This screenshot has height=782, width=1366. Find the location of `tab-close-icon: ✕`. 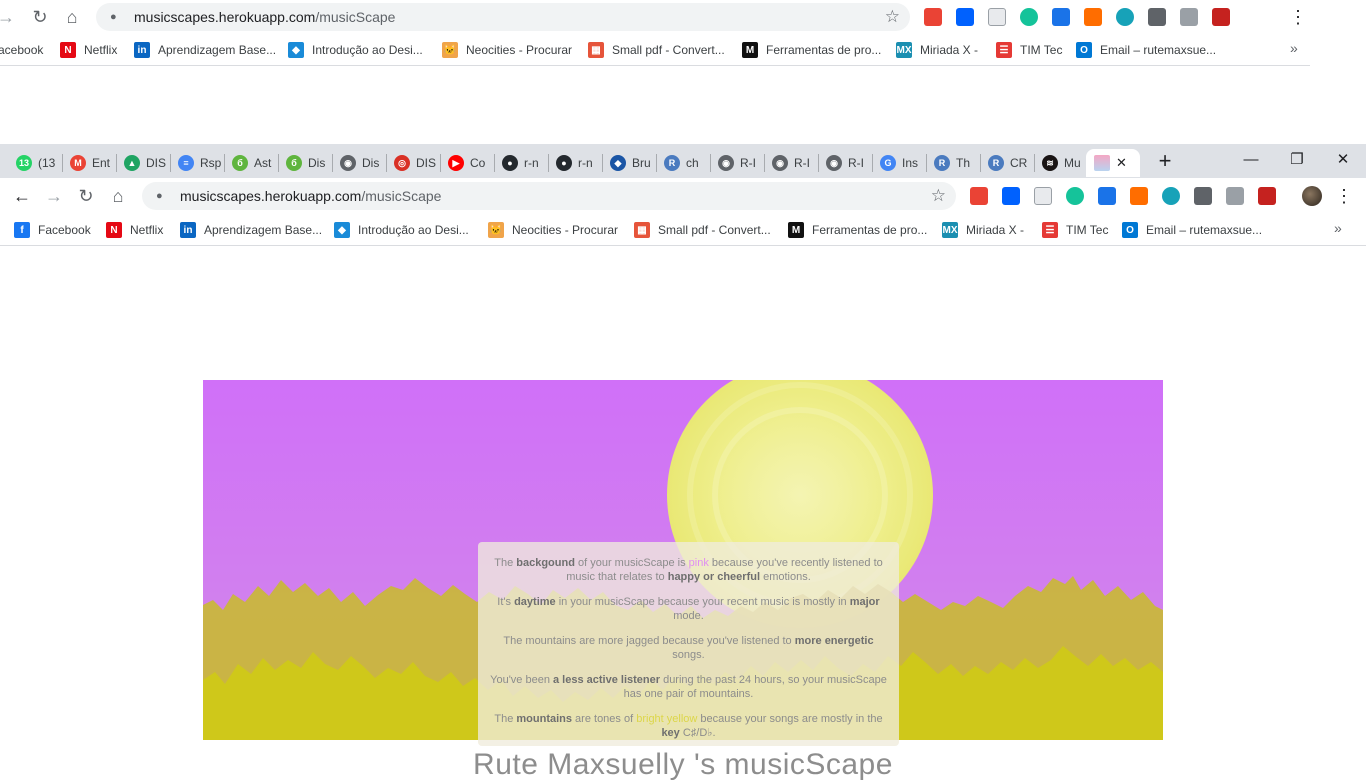

tab-close-icon: ✕ is located at coordinates (1121, 163).